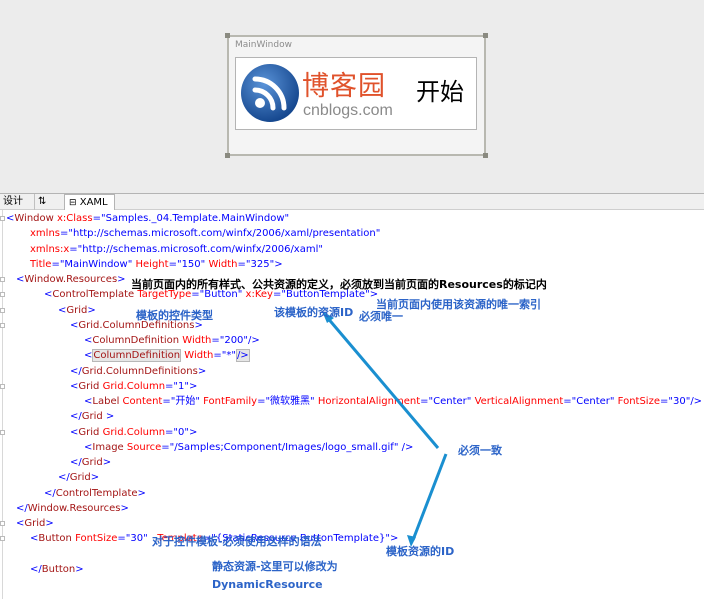  I want to click on annotation-syntax: 对于控件模板-必须使用这样的语法, so click(237, 541).